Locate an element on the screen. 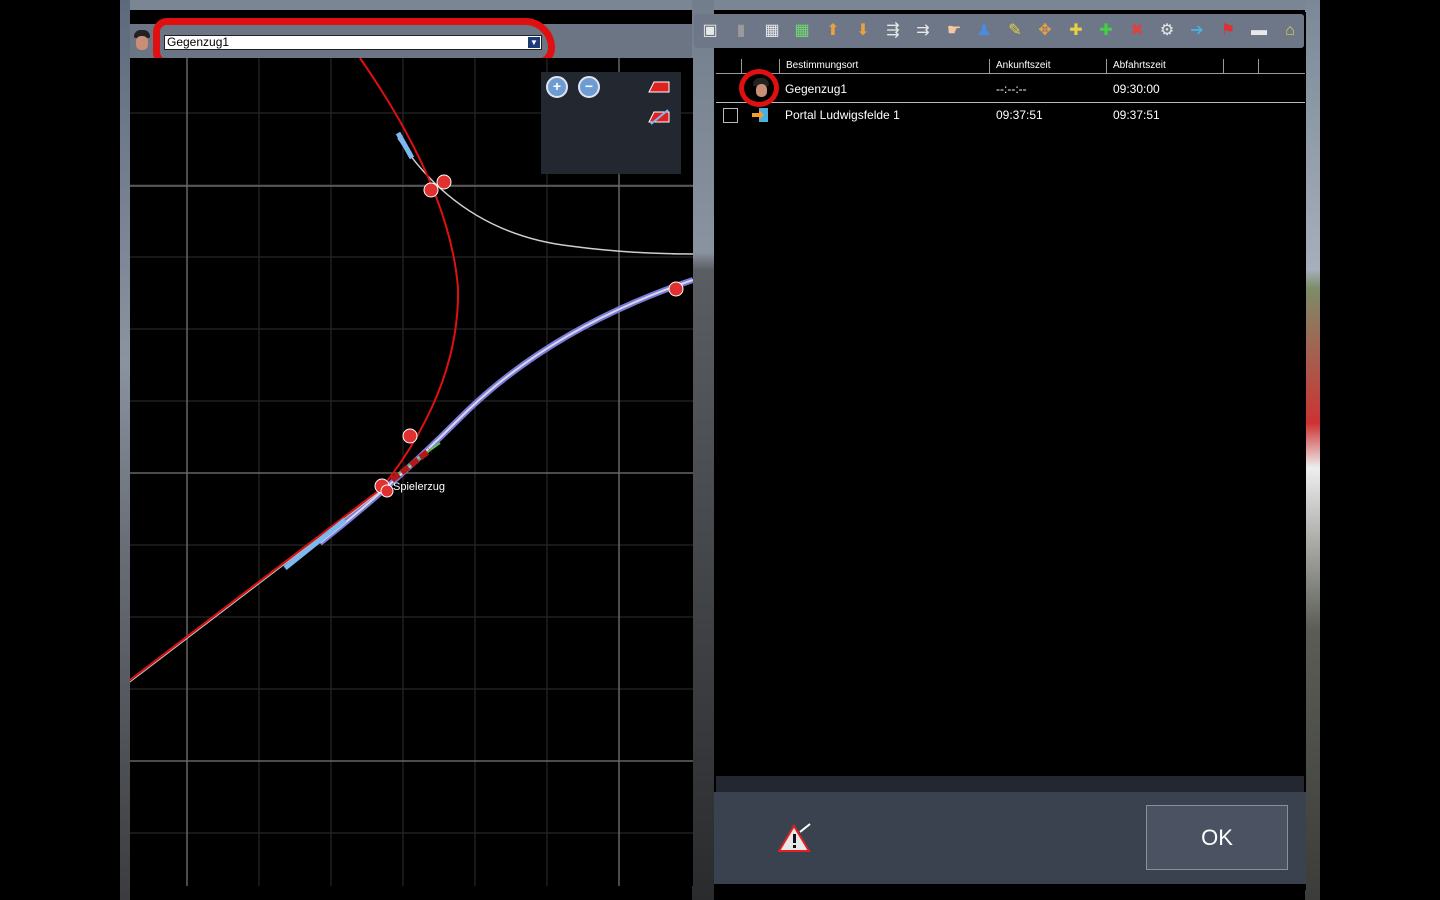 The image size is (1440, 900). network-icon: ✥ is located at coordinates (1045, 31).